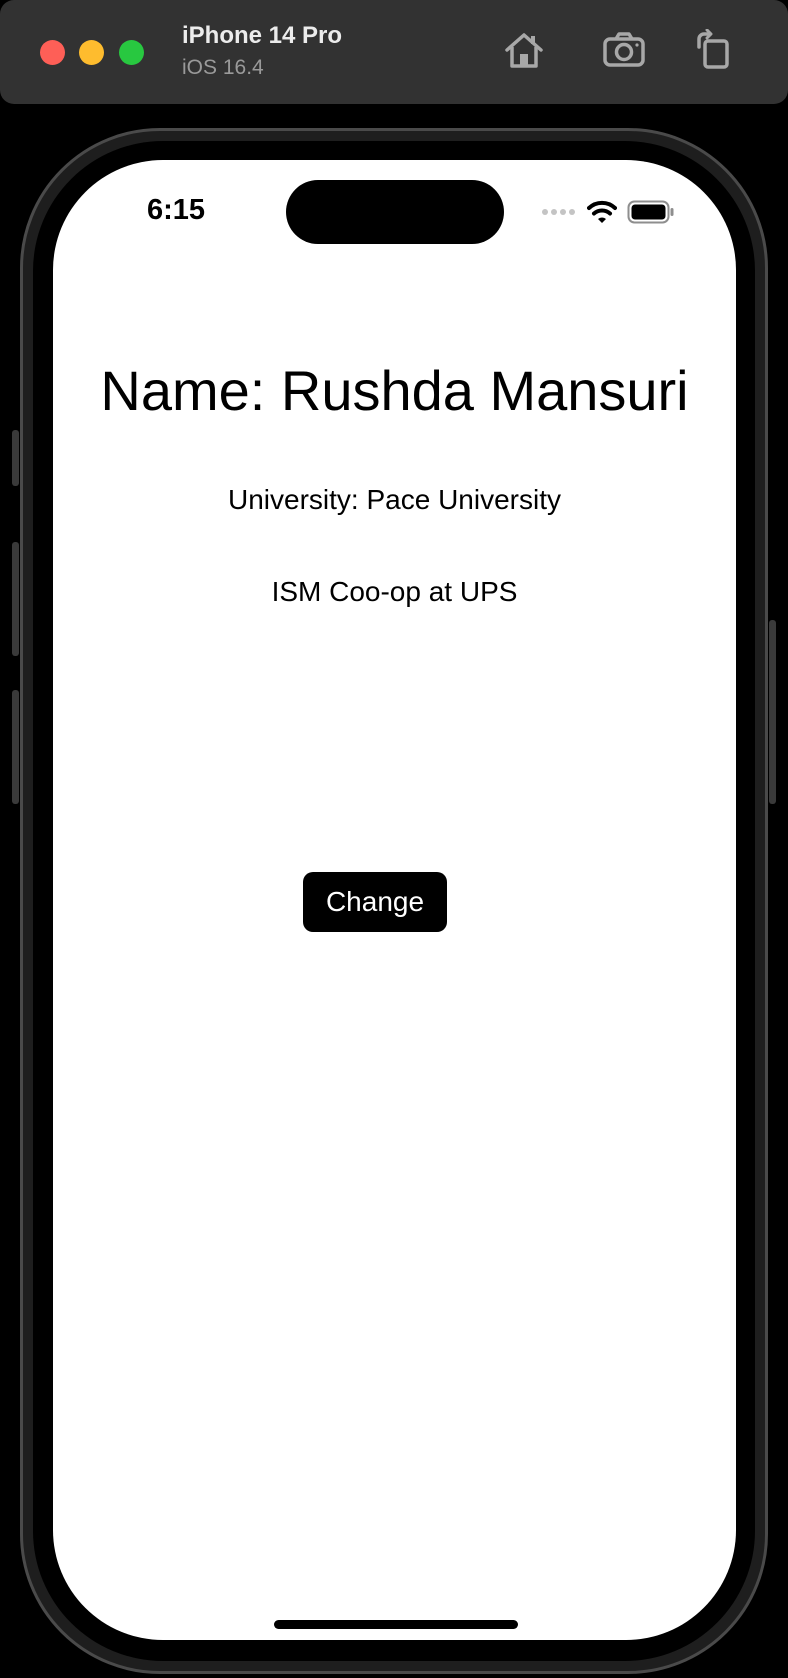 This screenshot has height=1678, width=788. Describe the element at coordinates (395, 212) in the screenshot. I see `dynamic-island` at that location.